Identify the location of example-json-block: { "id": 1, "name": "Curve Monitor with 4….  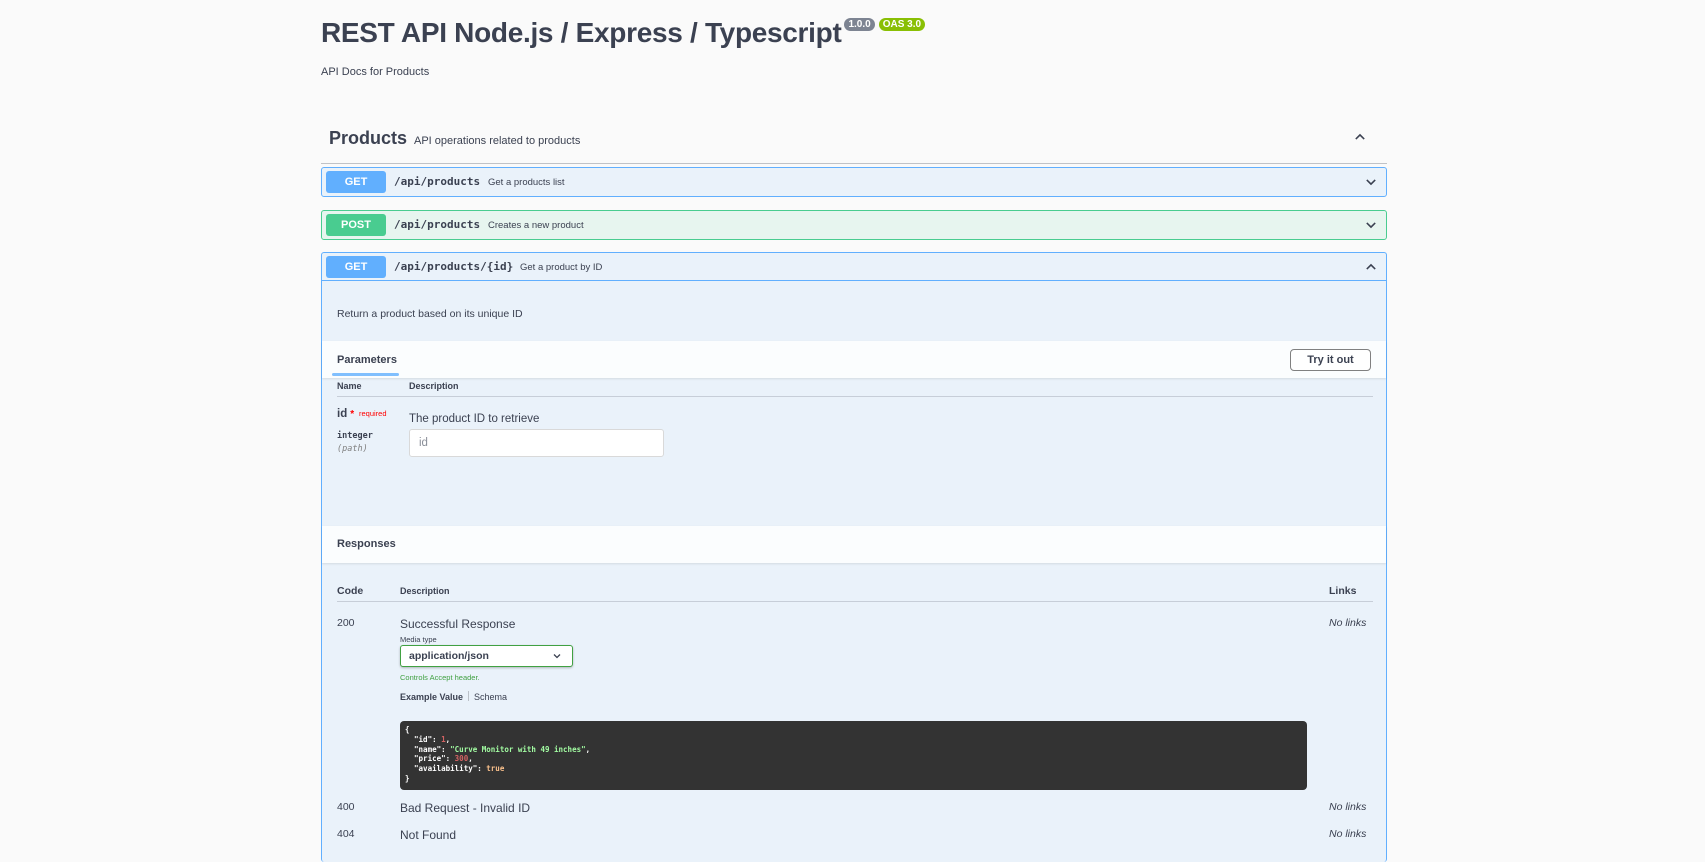
(853, 755).